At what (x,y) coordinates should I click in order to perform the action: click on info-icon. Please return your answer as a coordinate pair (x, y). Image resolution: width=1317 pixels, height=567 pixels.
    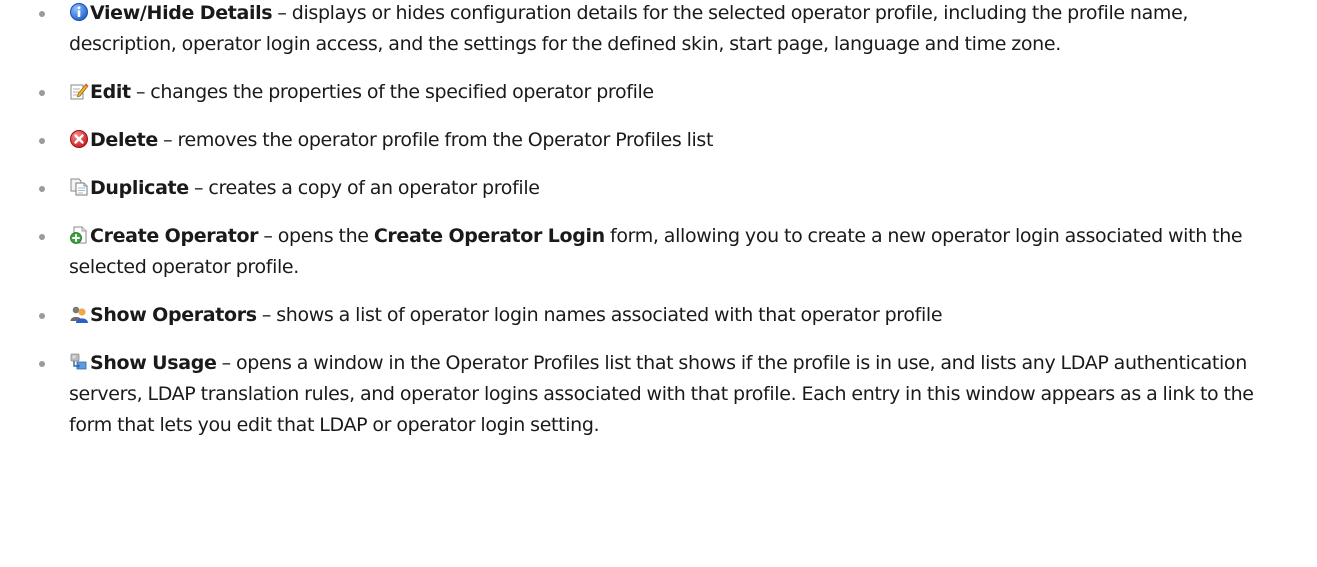
    Looking at the image, I should click on (79, 12).